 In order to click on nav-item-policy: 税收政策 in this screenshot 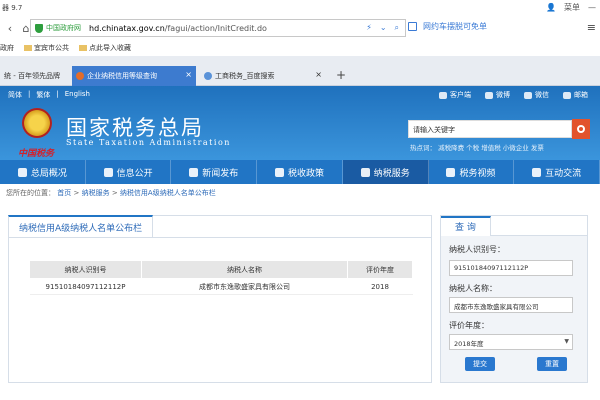, I will do `click(300, 172)`.